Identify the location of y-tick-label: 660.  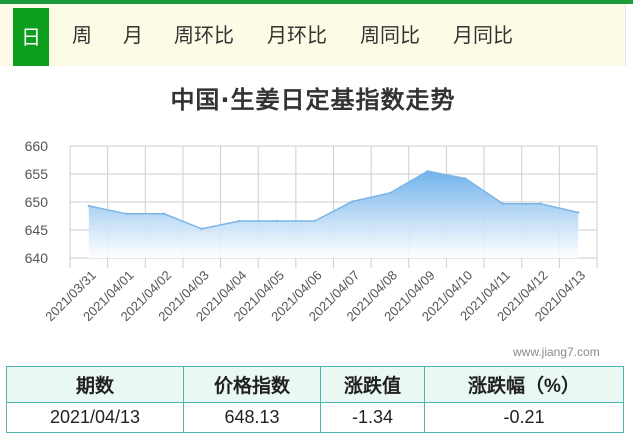
(37, 146).